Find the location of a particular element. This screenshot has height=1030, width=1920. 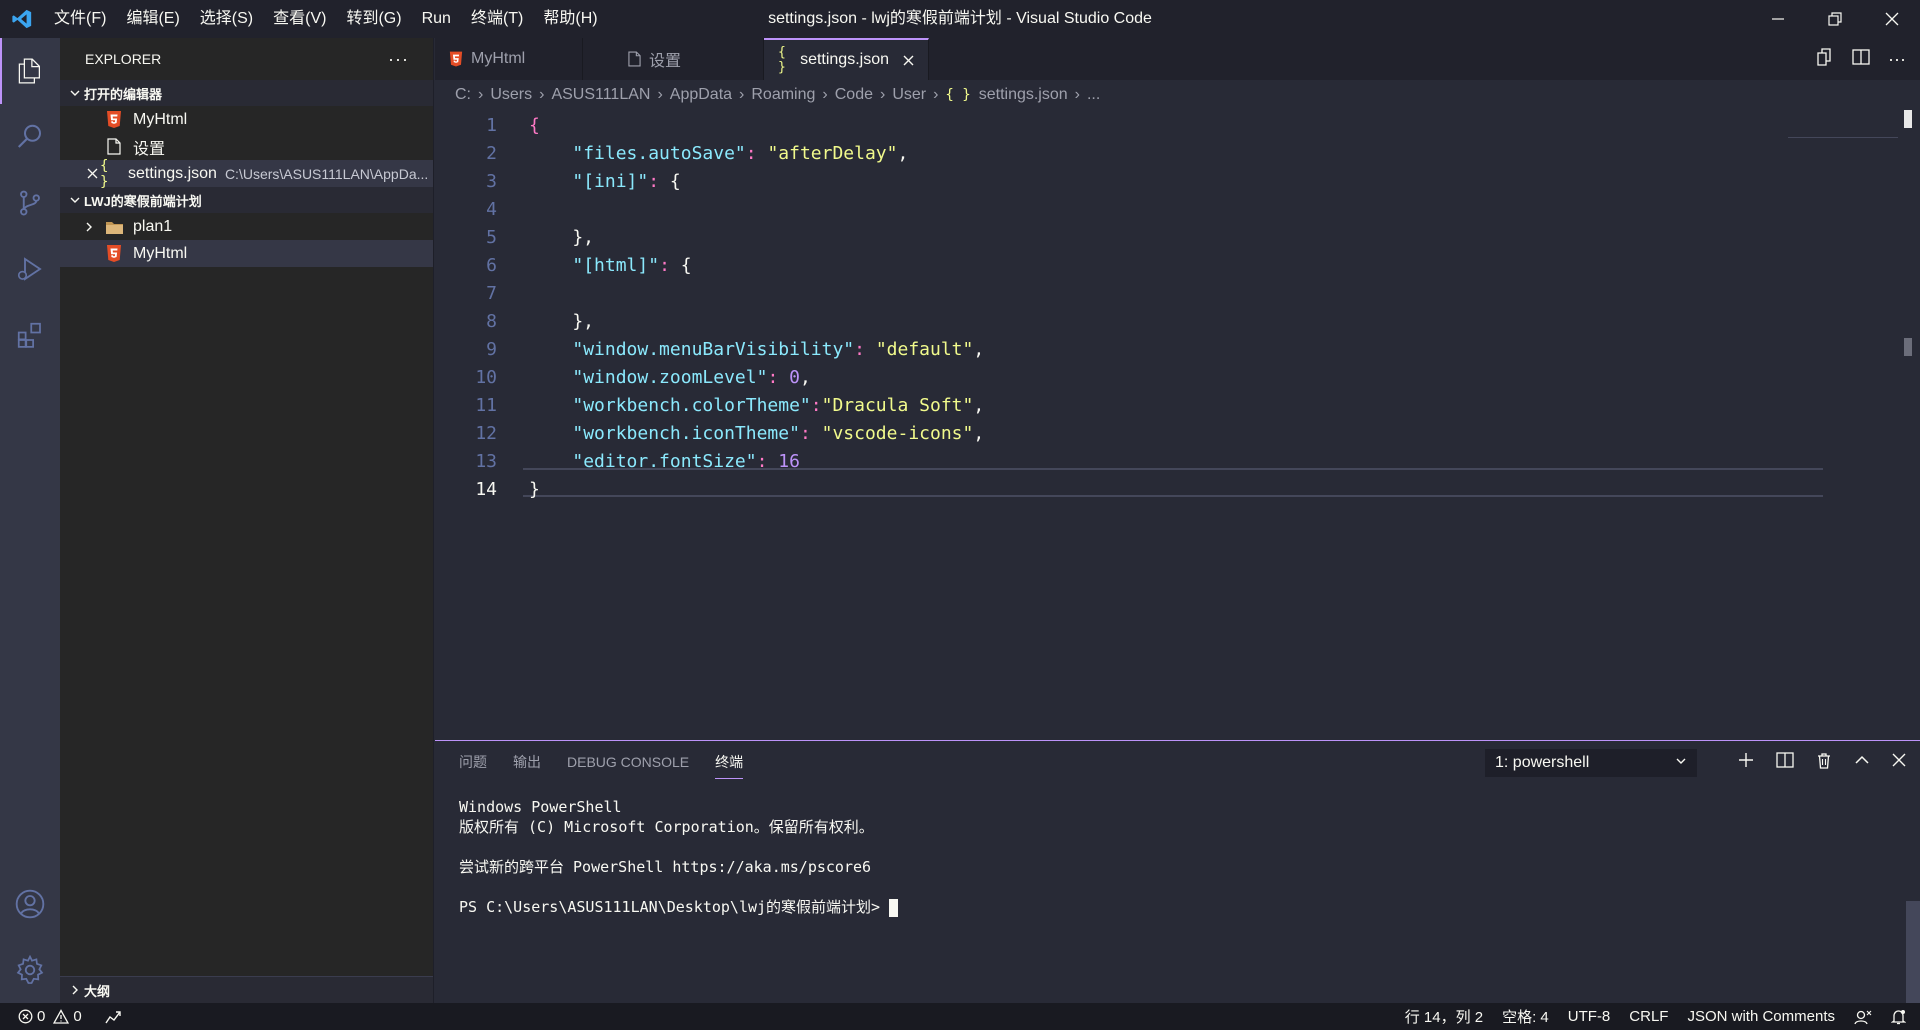

split-editor-icon is located at coordinates (1861, 59).